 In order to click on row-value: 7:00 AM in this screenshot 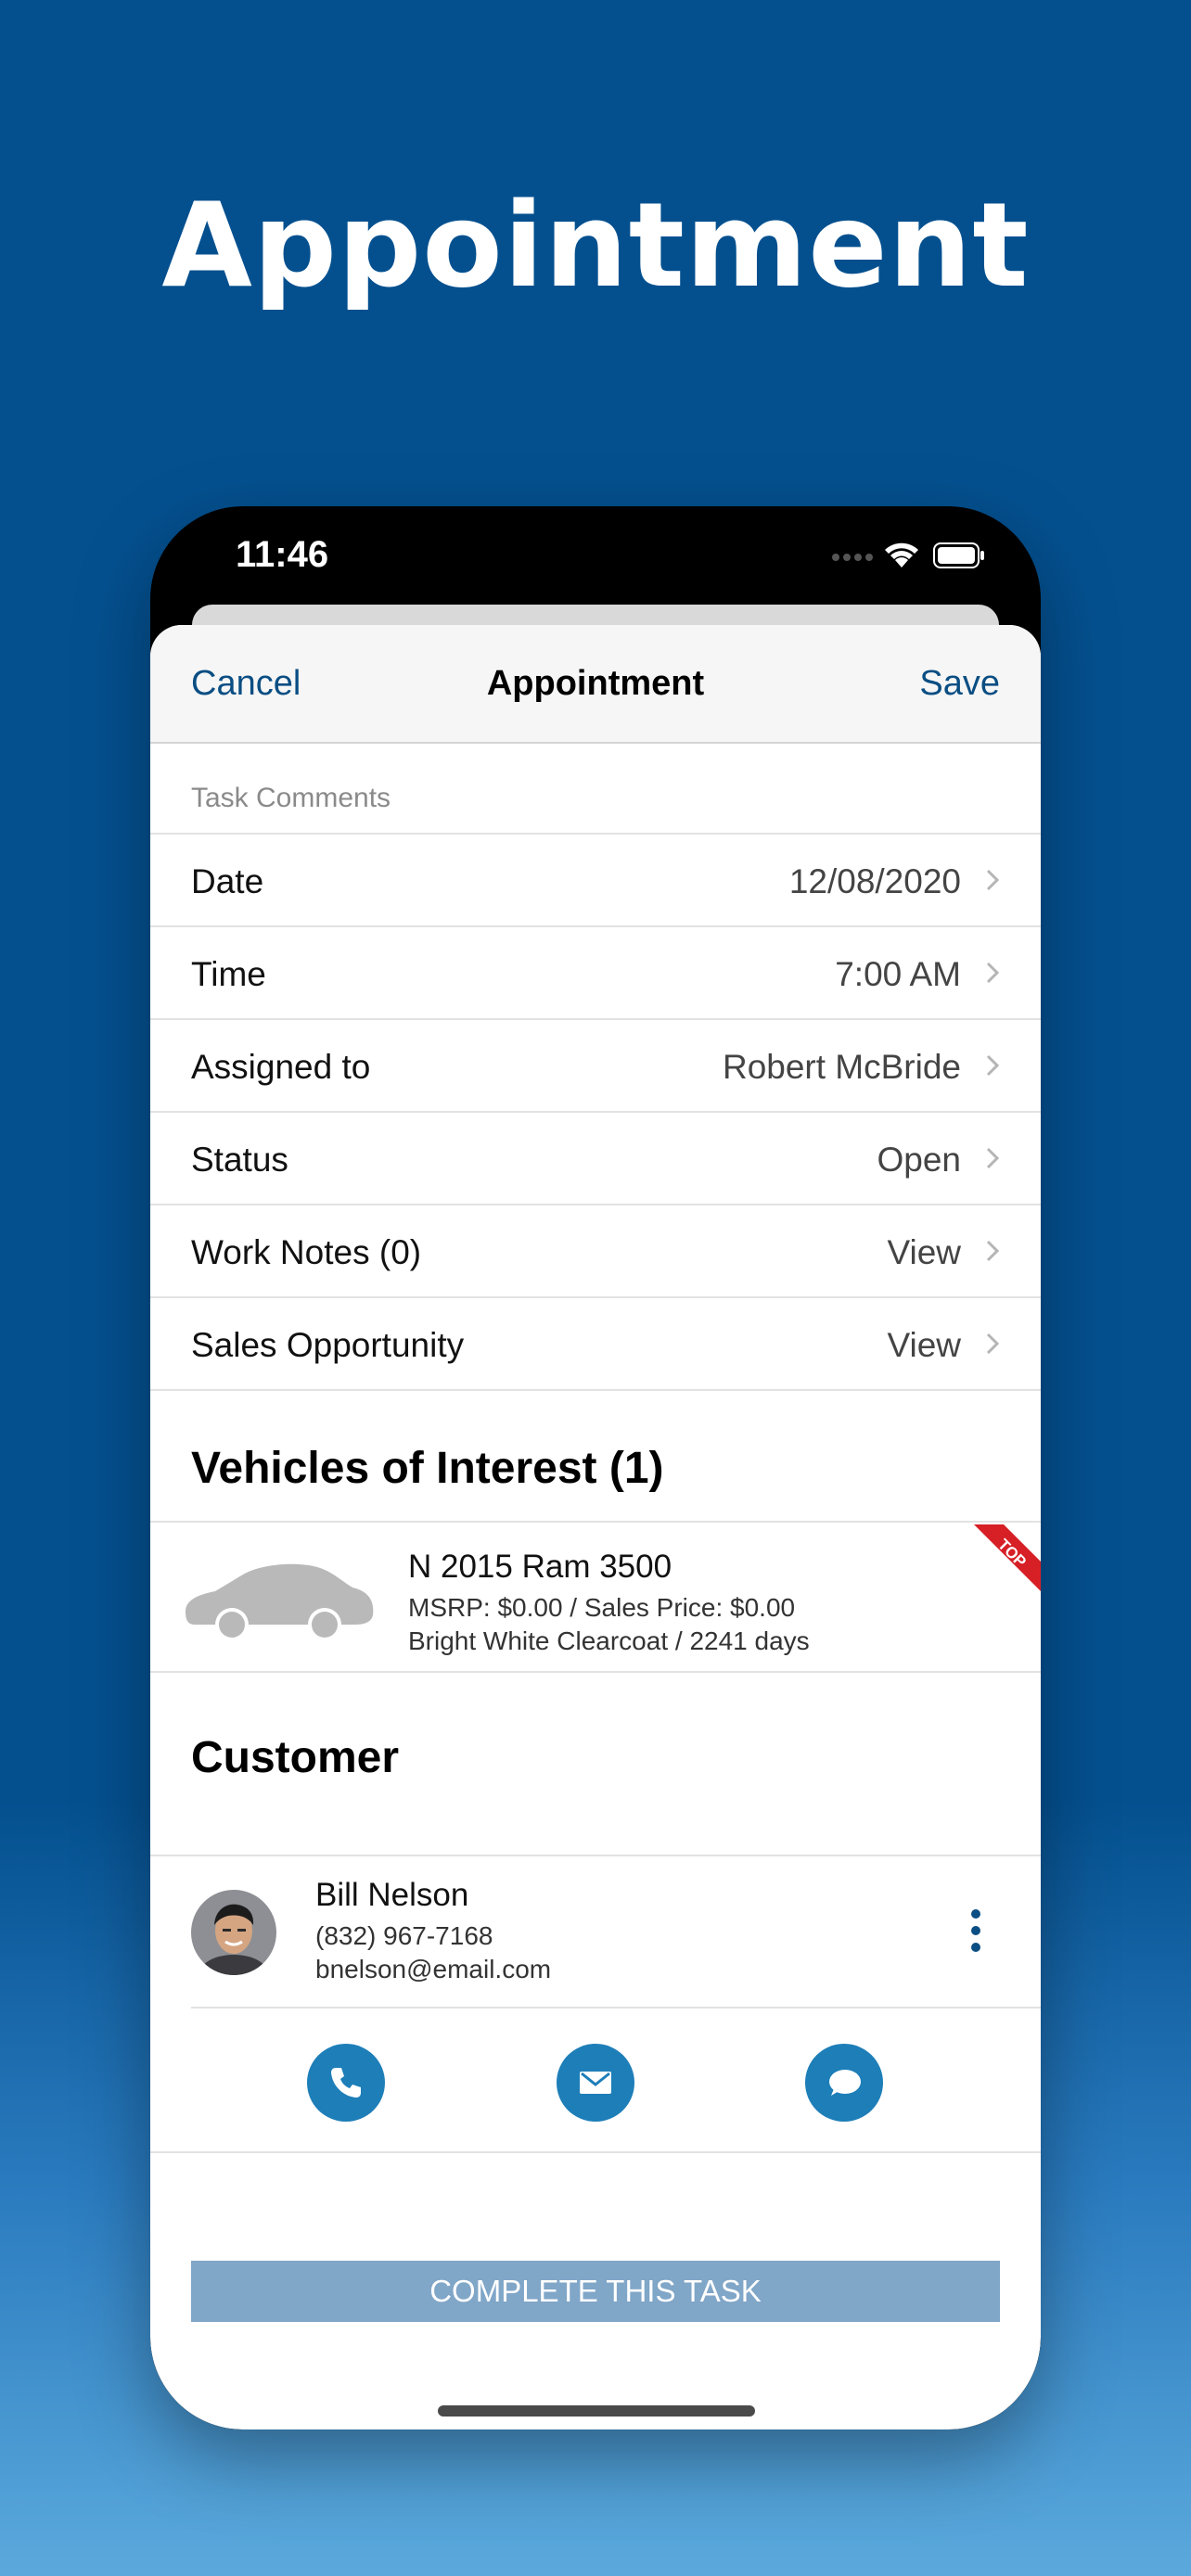, I will do `click(898, 974)`.